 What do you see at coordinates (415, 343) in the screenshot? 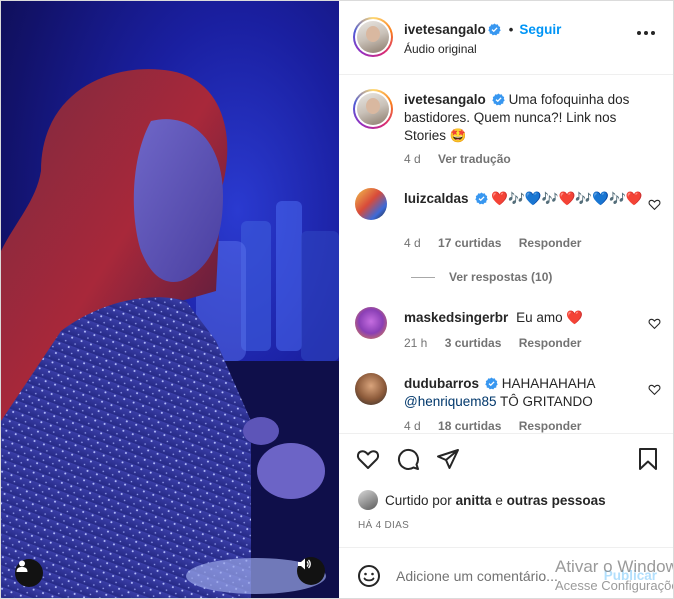
I see `comment-time: 21 h` at bounding box center [415, 343].